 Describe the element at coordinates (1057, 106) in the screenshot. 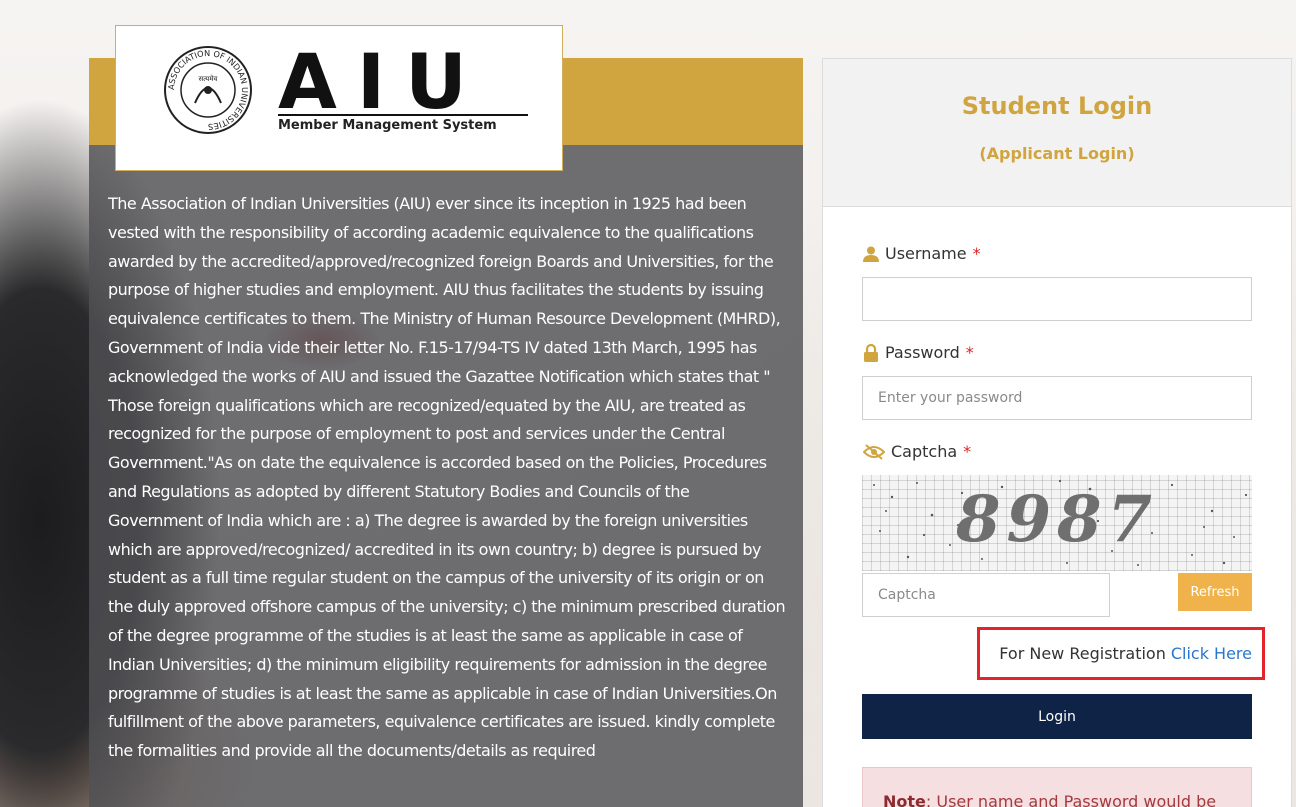

I see `login-title: Student Login` at that location.